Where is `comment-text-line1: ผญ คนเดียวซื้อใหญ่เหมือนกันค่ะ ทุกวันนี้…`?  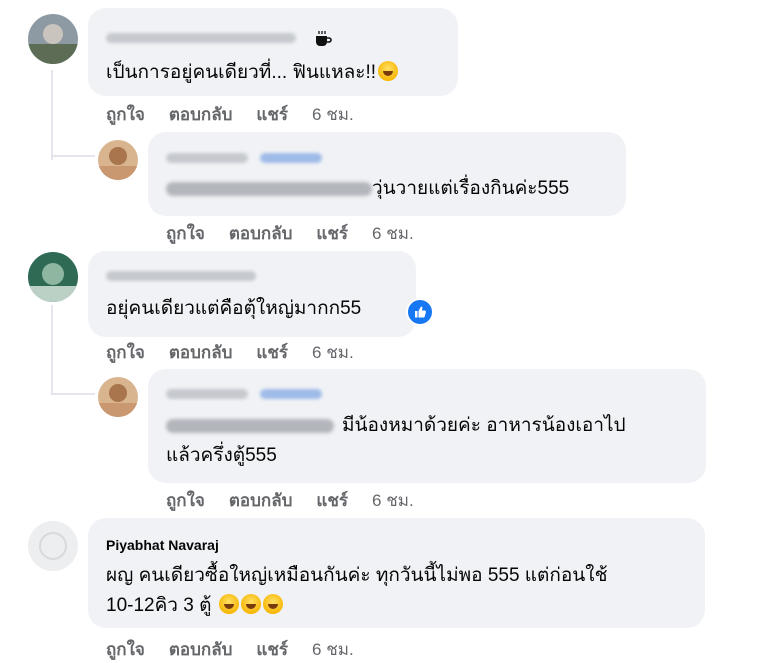 comment-text-line1: ผญ คนเดียวซื้อใหญ่เหมือนกันค่ะ ทุกวันนี้… is located at coordinates (357, 575).